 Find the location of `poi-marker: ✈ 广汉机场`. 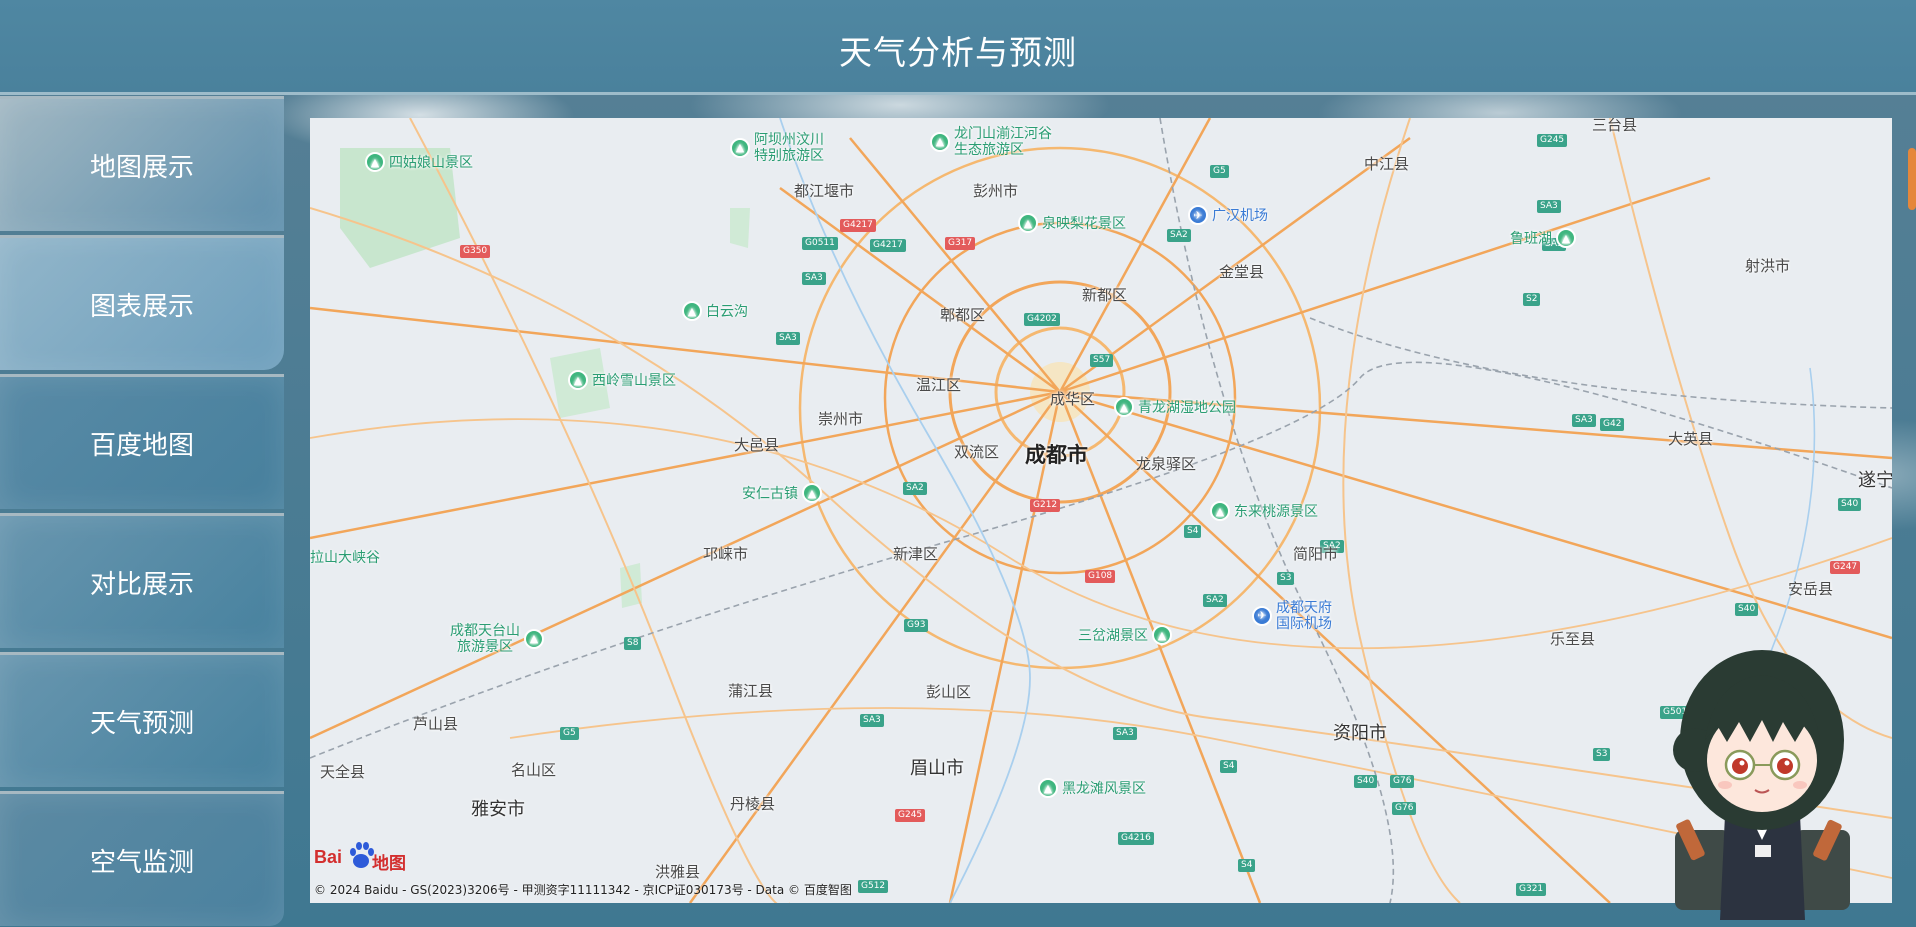

poi-marker: ✈ 广汉机场 is located at coordinates (1228, 215).